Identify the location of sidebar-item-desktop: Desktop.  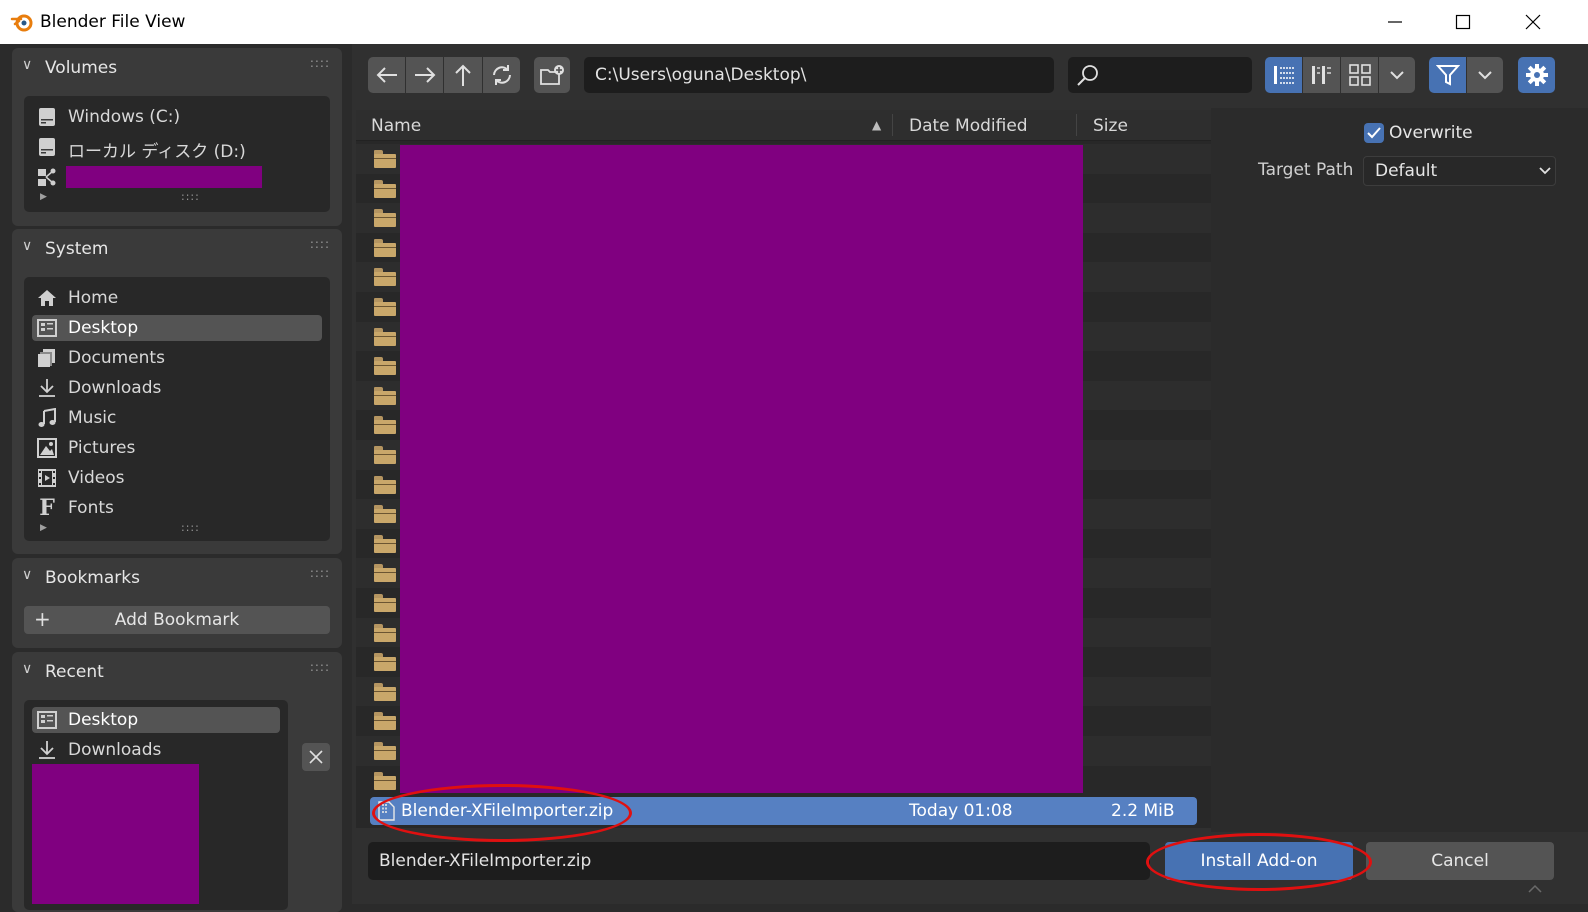
(177, 328).